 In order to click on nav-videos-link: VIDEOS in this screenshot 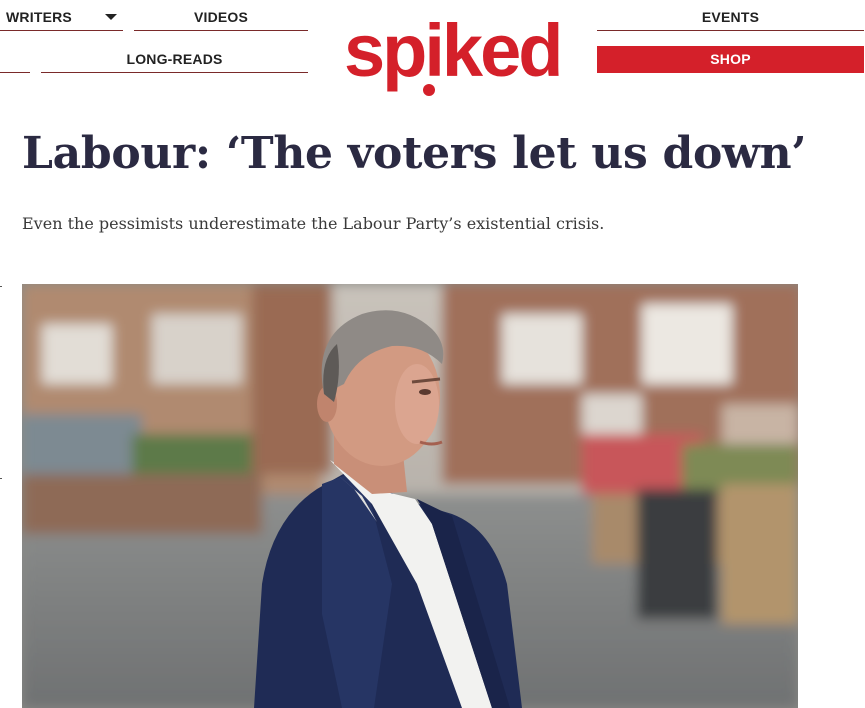, I will do `click(221, 15)`.